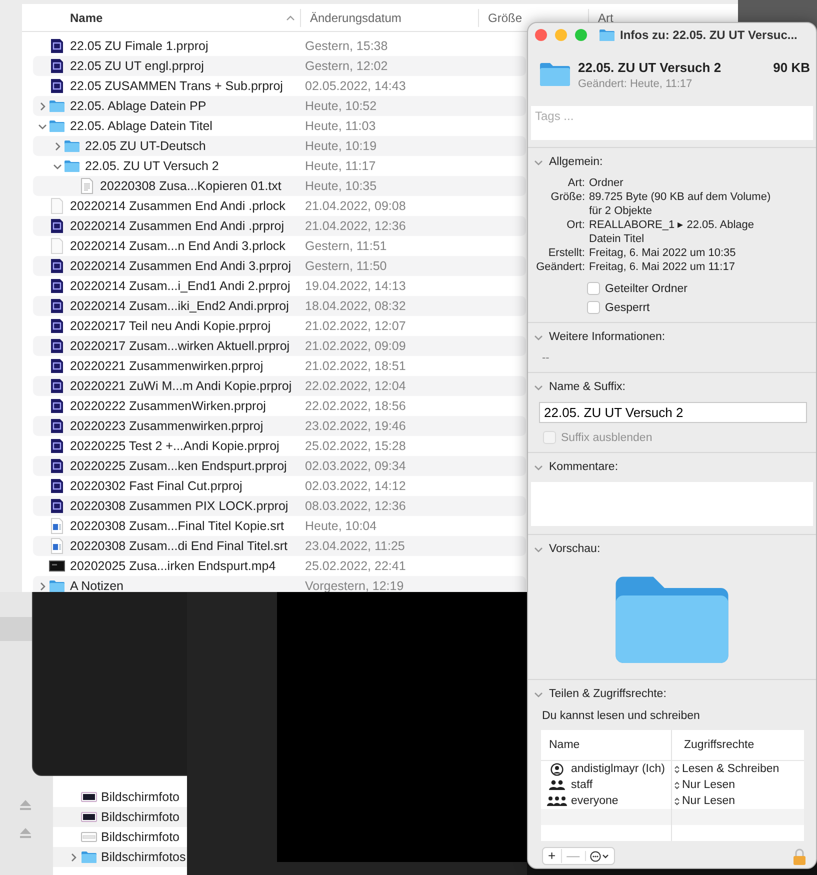  I want to click on close-button, so click(541, 35).